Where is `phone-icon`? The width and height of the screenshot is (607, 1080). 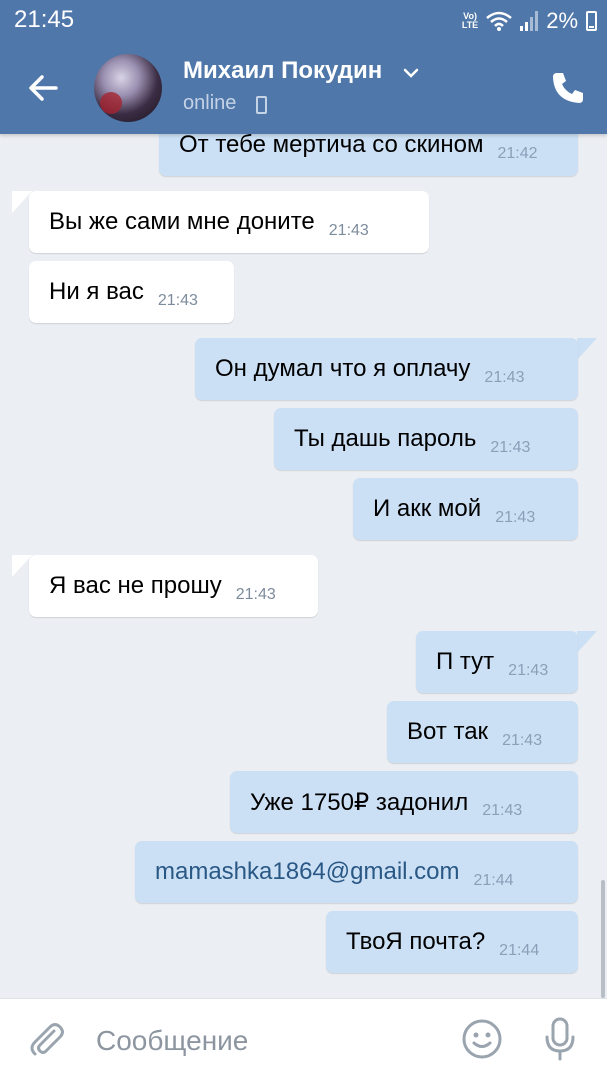
phone-icon is located at coordinates (568, 88).